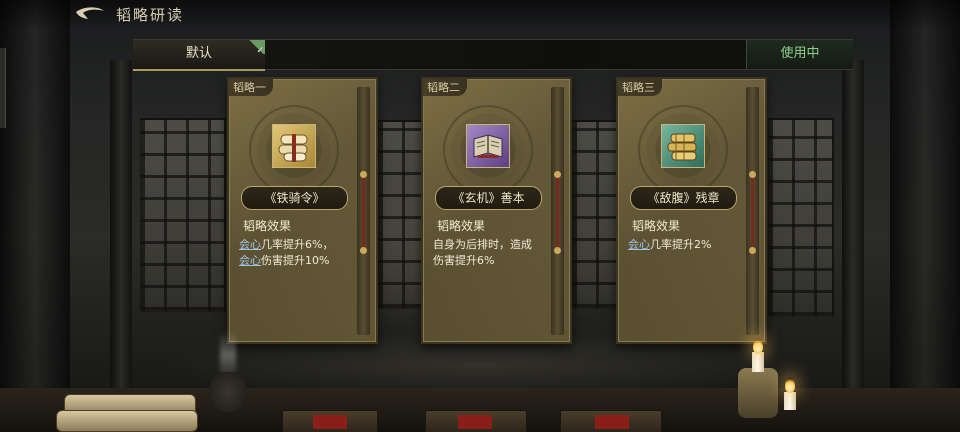 The width and height of the screenshot is (960, 432). What do you see at coordinates (291, 253) in the screenshot?
I see `effect-description: 会心几率提升6%，会心伤害提升10%` at bounding box center [291, 253].